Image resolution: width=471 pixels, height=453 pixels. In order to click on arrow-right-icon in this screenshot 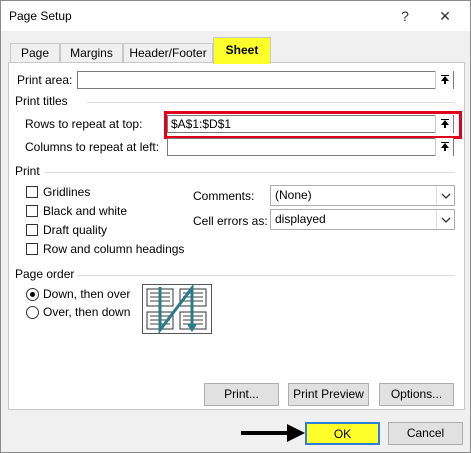, I will do `click(273, 433)`.